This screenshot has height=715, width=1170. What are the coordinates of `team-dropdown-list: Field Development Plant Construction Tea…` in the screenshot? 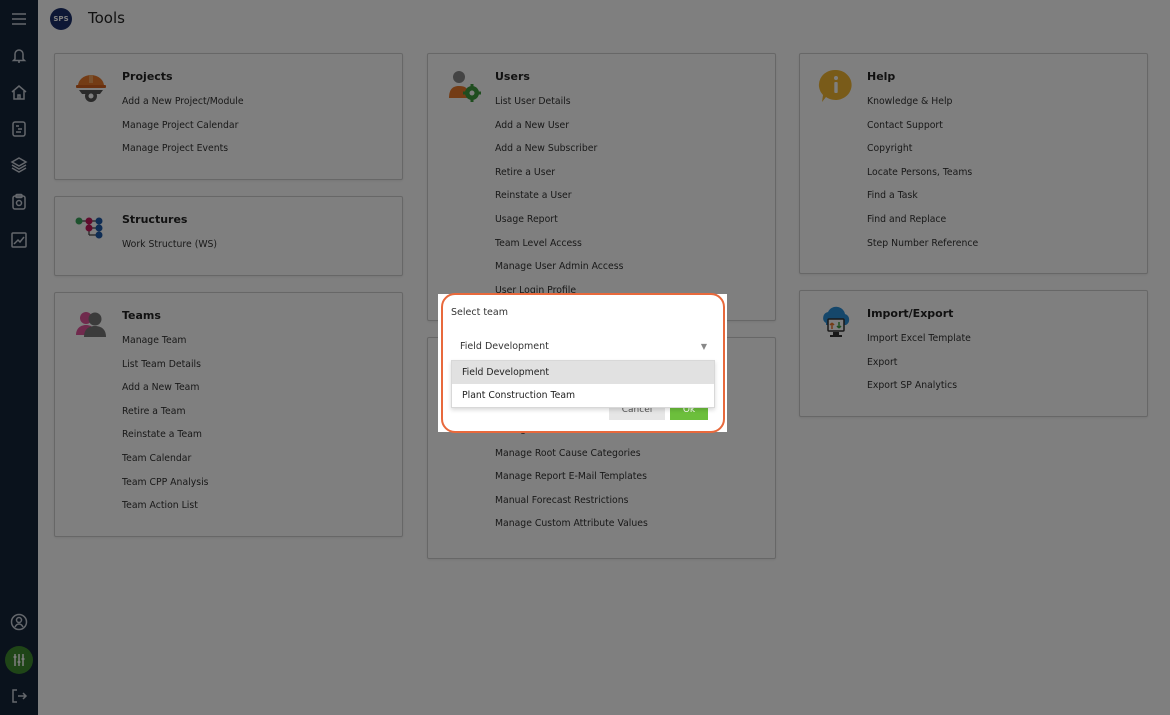 It's located at (583, 384).